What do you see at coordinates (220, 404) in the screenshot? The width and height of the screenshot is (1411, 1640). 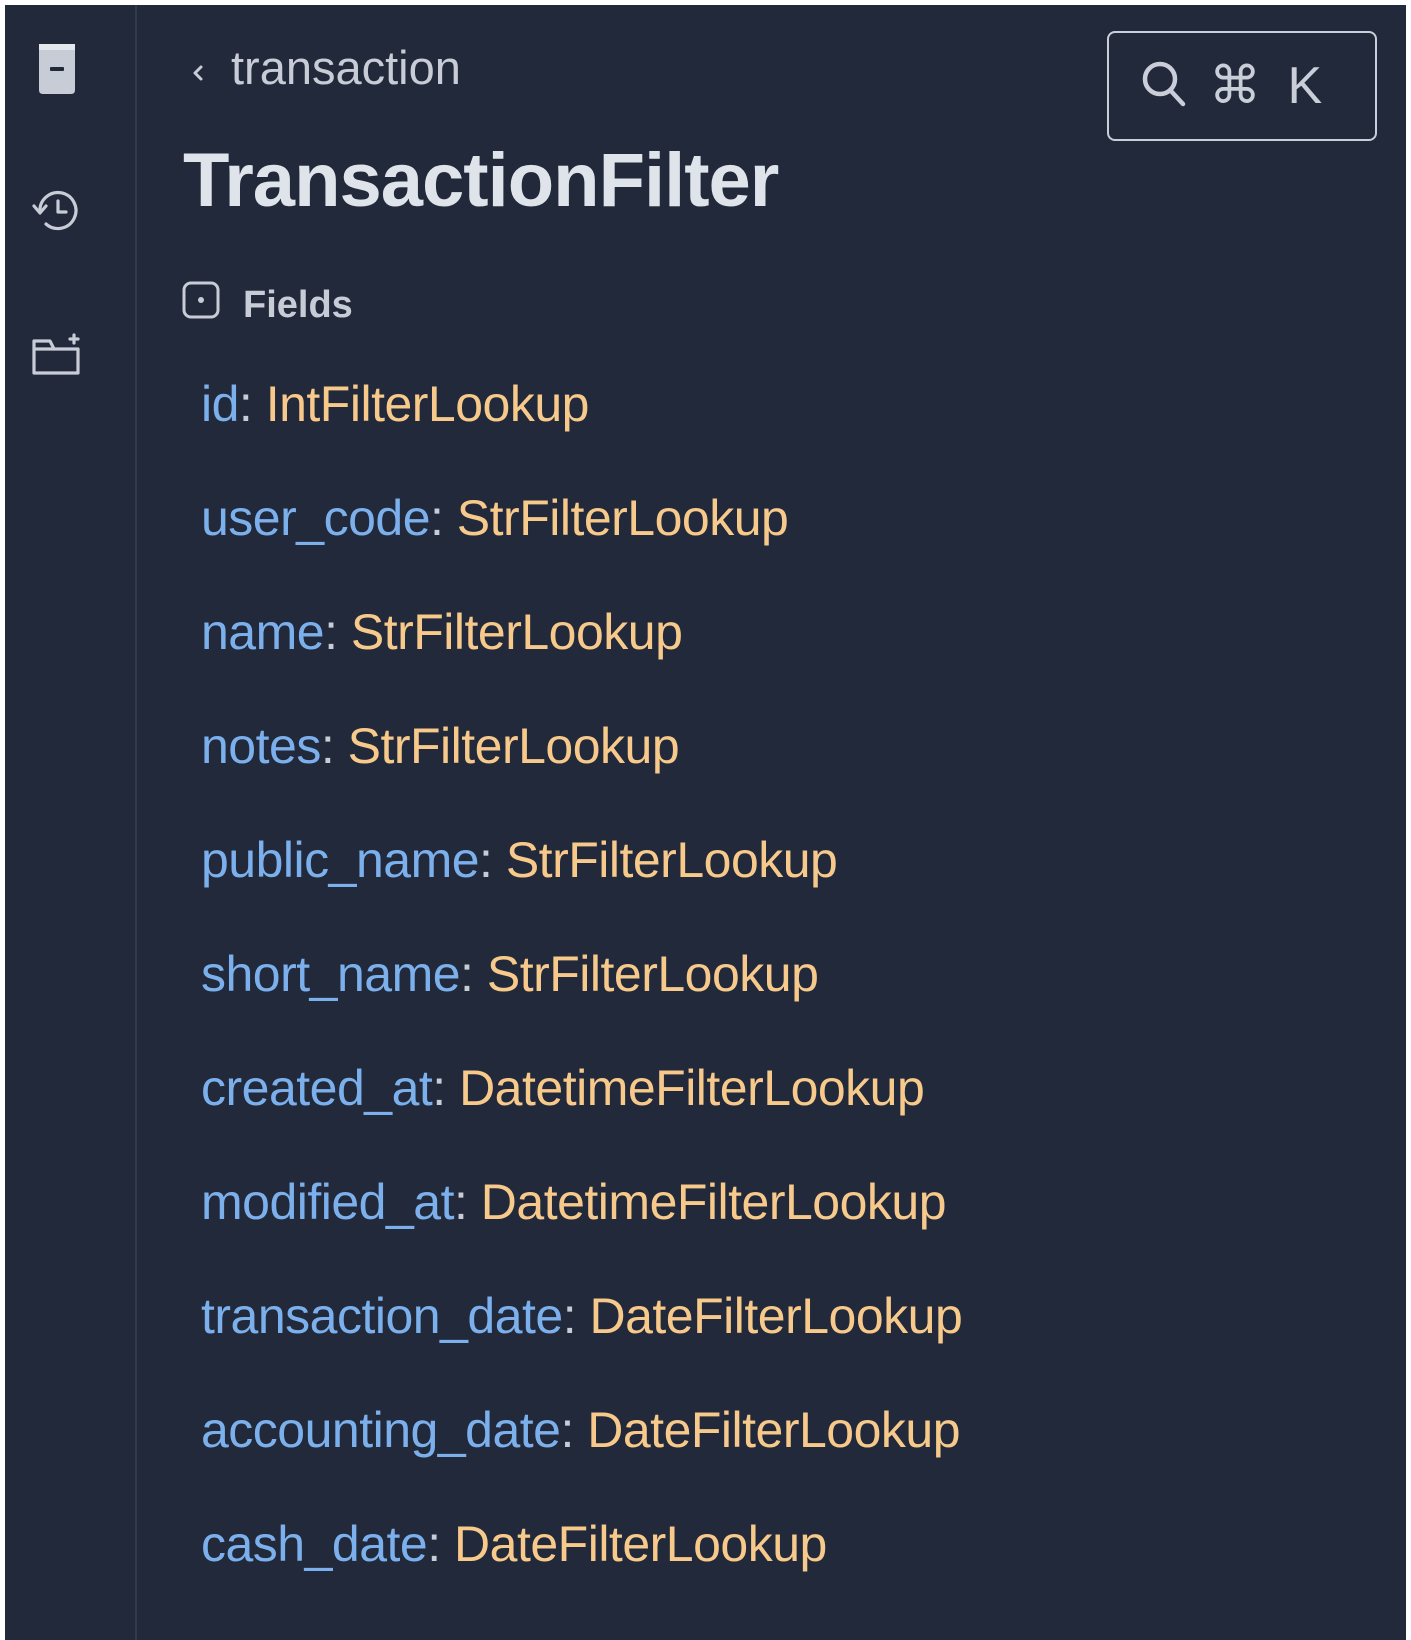 I see `field-name-link: id` at bounding box center [220, 404].